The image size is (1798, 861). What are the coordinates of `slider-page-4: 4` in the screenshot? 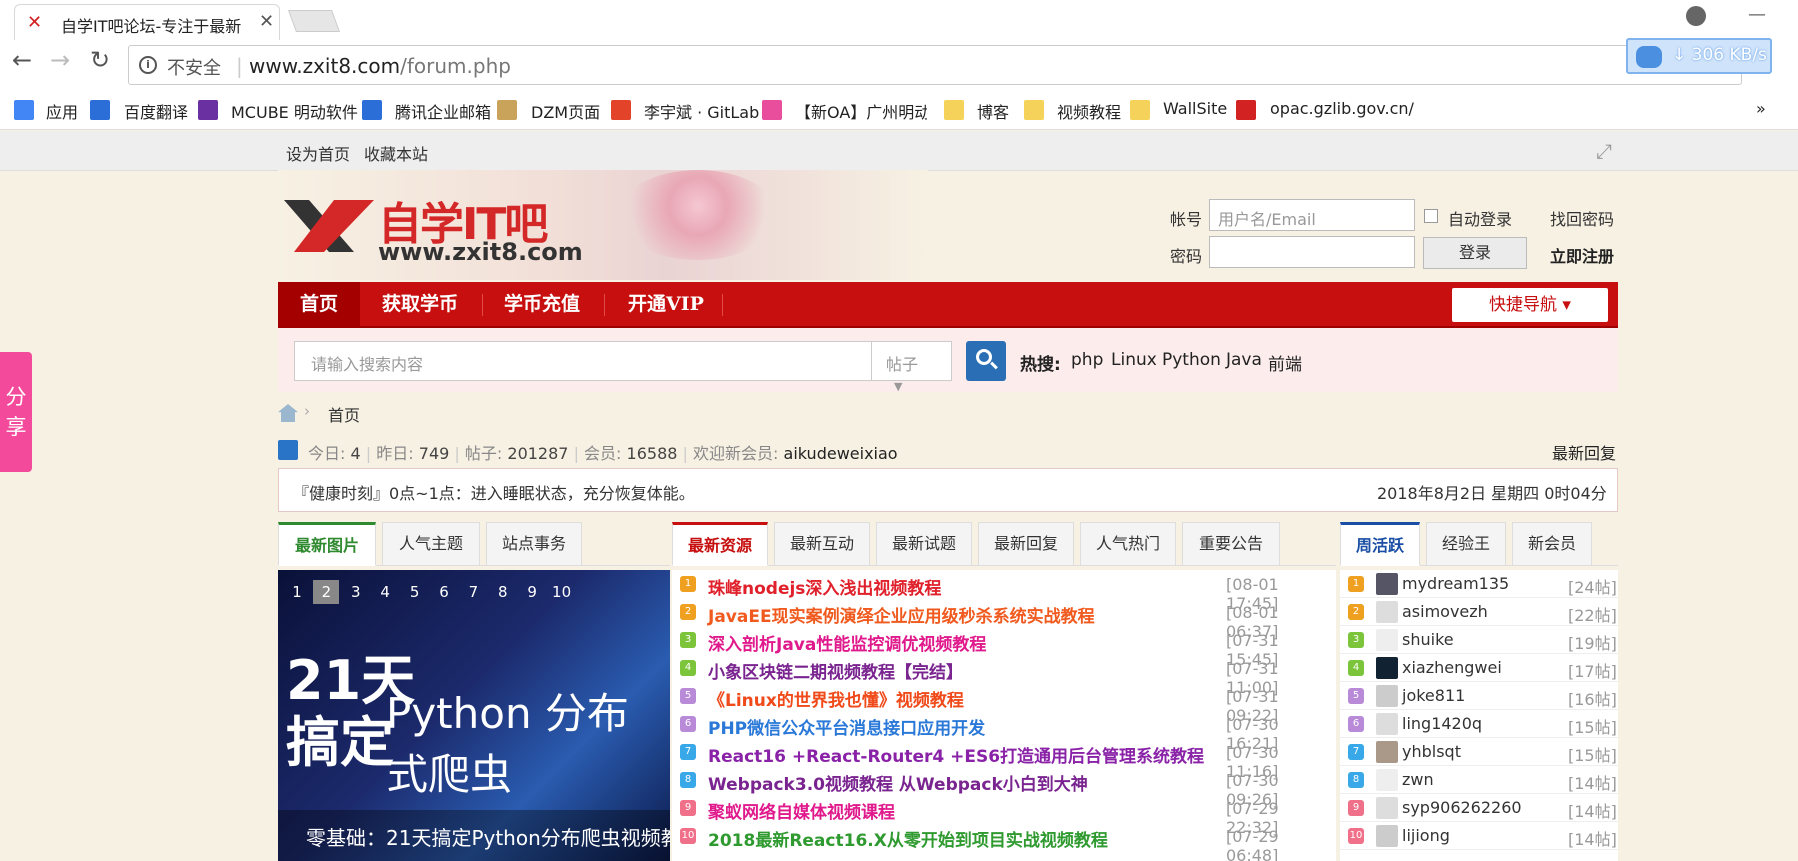 It's located at (385, 592).